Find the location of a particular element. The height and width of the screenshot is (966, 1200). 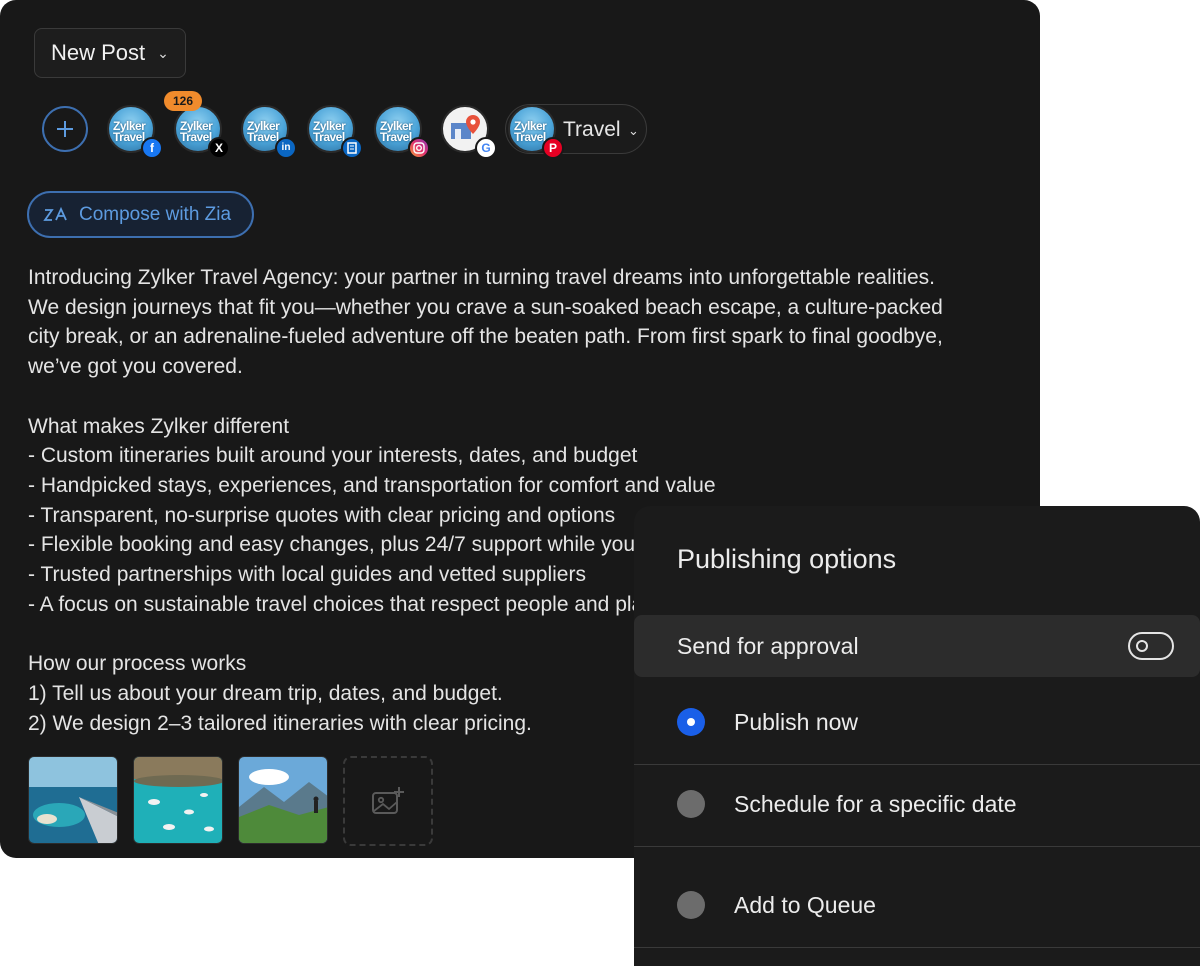

toggle-knob is located at coordinates (1142, 646).